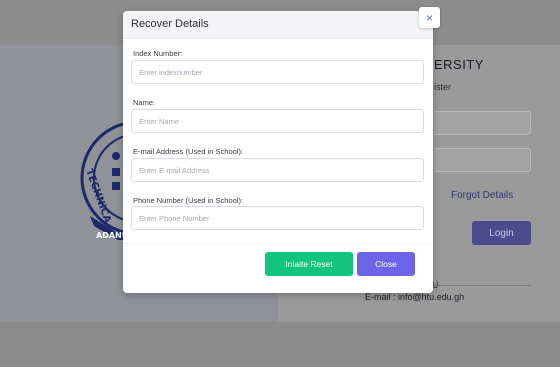  Describe the element at coordinates (482, 123) in the screenshot. I see `username-input` at that location.